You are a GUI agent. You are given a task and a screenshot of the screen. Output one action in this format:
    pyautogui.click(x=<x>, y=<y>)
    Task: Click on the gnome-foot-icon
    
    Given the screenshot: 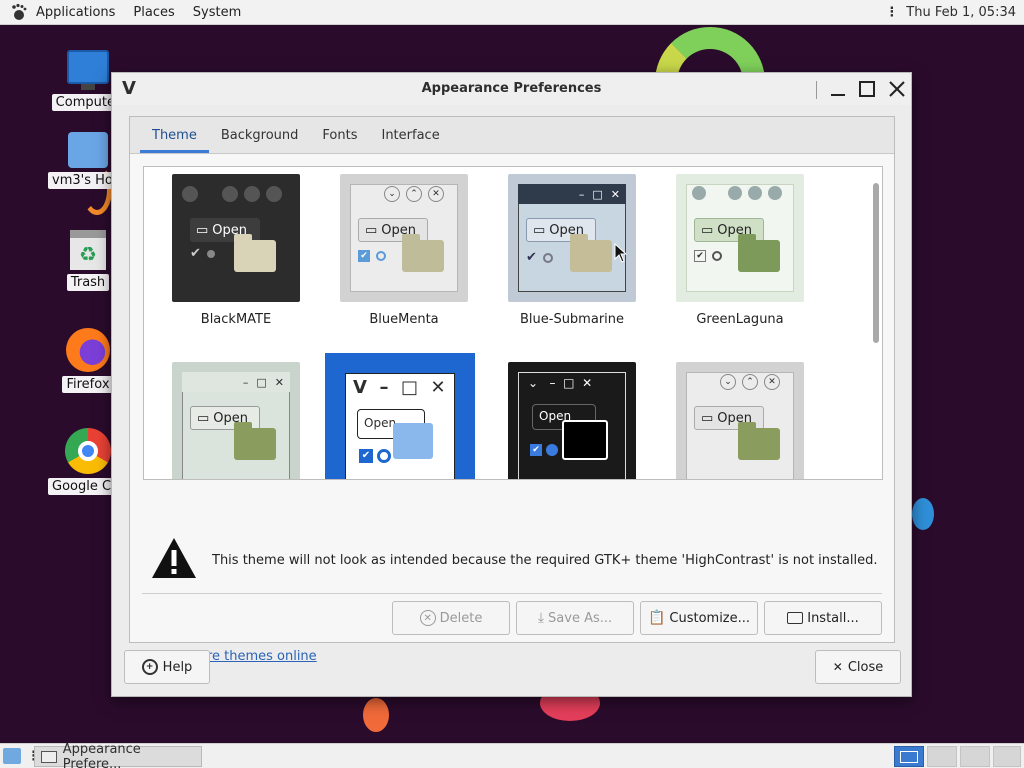 What is the action you would take?
    pyautogui.click(x=19, y=12)
    